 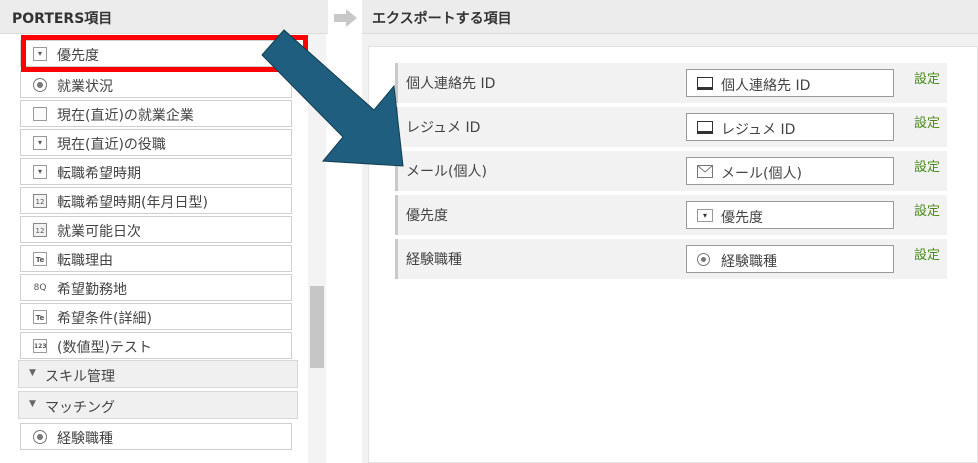 What do you see at coordinates (85, 261) in the screenshot?
I see `field-item-label: 転職理由` at bounding box center [85, 261].